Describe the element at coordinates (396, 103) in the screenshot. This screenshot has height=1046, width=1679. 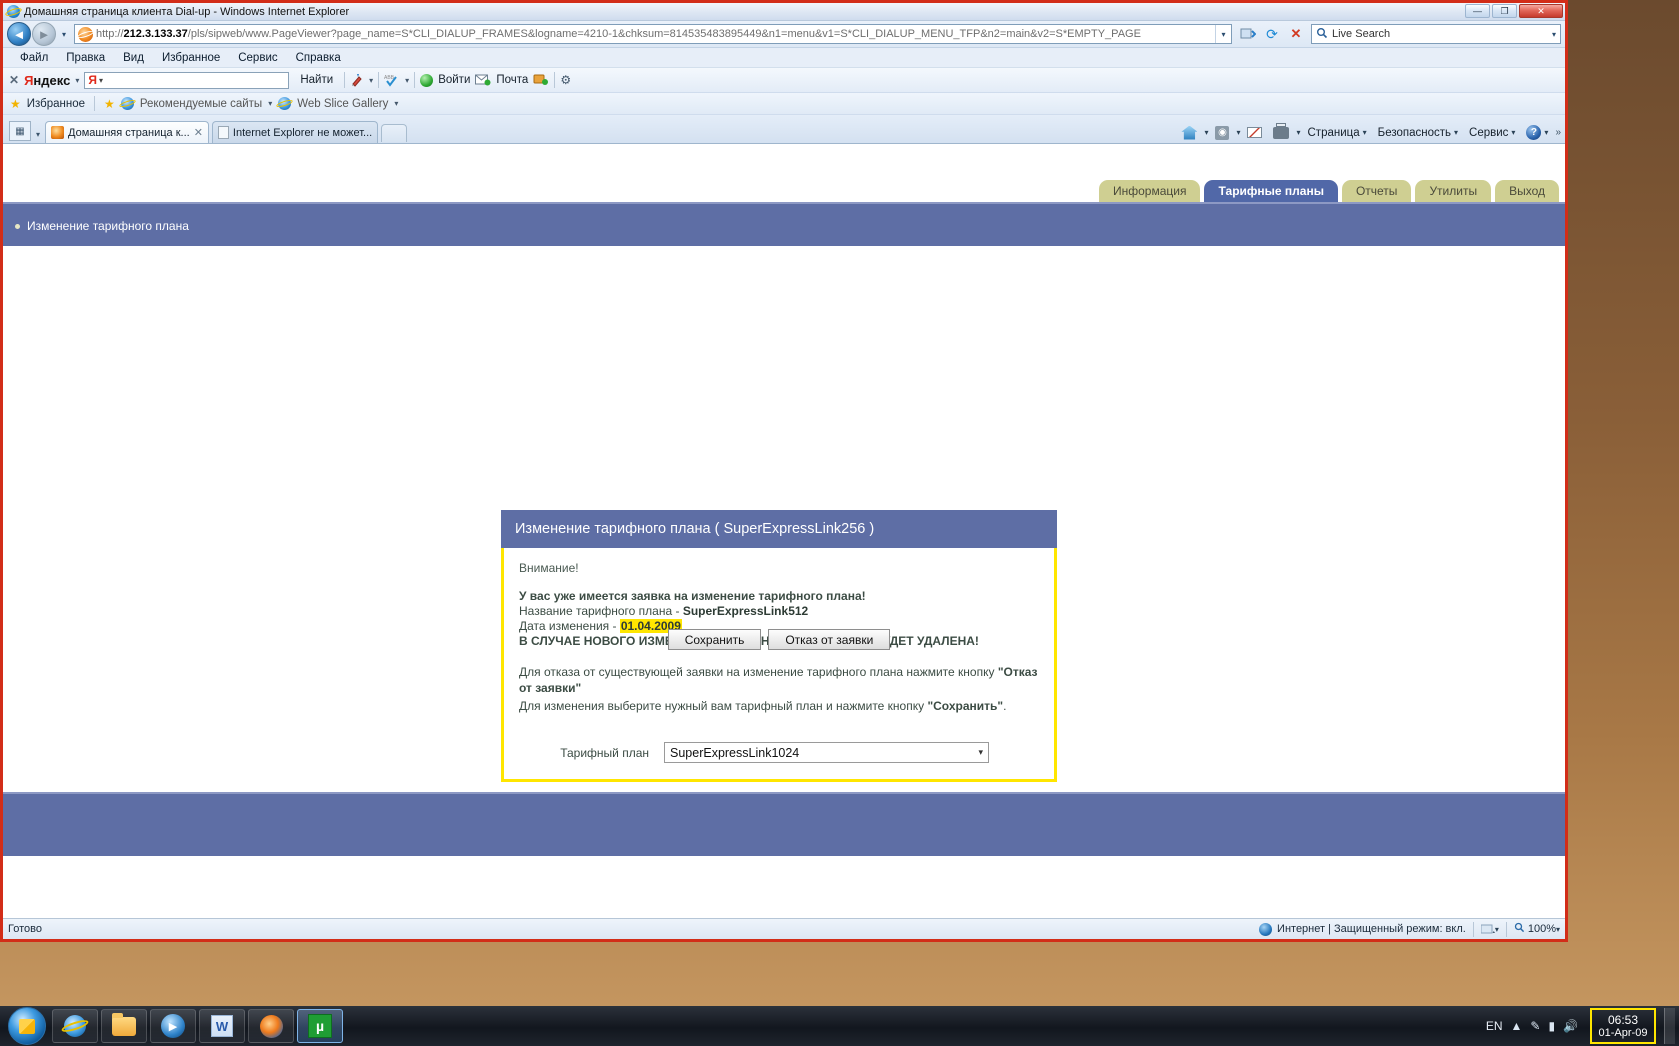
I see `web-slice-caret-icon: ▾` at that location.